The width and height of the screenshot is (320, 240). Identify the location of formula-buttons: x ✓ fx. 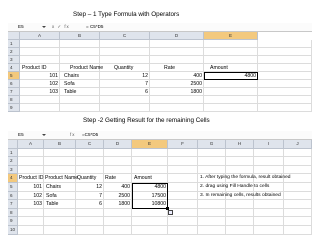
(61, 27).